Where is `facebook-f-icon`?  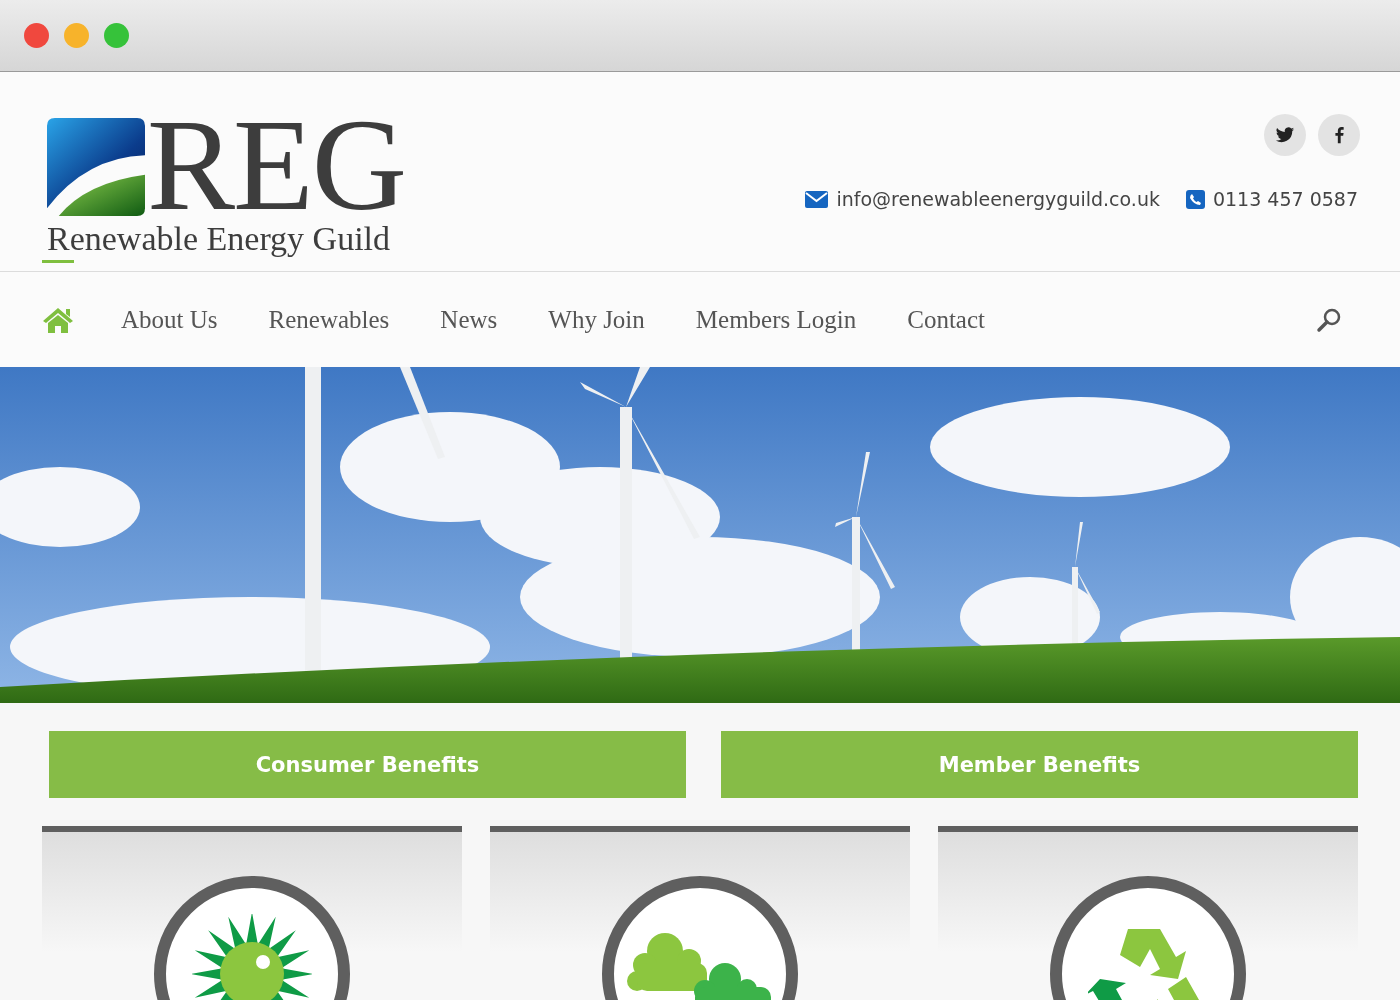 facebook-f-icon is located at coordinates (1339, 135).